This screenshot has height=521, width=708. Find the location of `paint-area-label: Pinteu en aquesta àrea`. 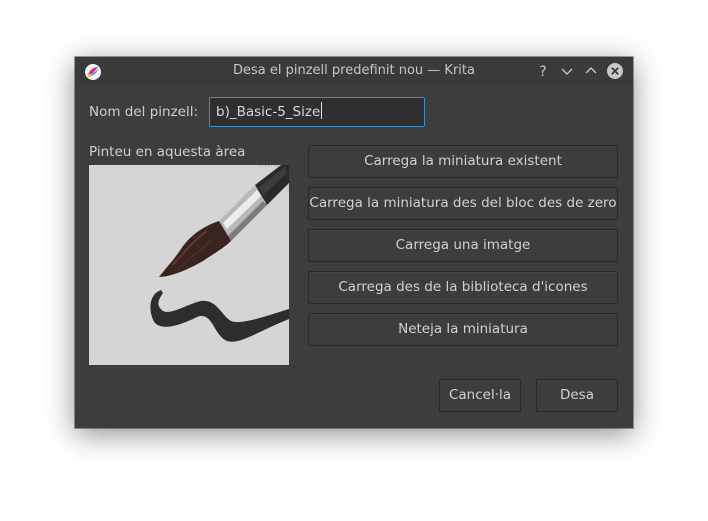

paint-area-label: Pinteu en aquesta àrea is located at coordinates (167, 152).